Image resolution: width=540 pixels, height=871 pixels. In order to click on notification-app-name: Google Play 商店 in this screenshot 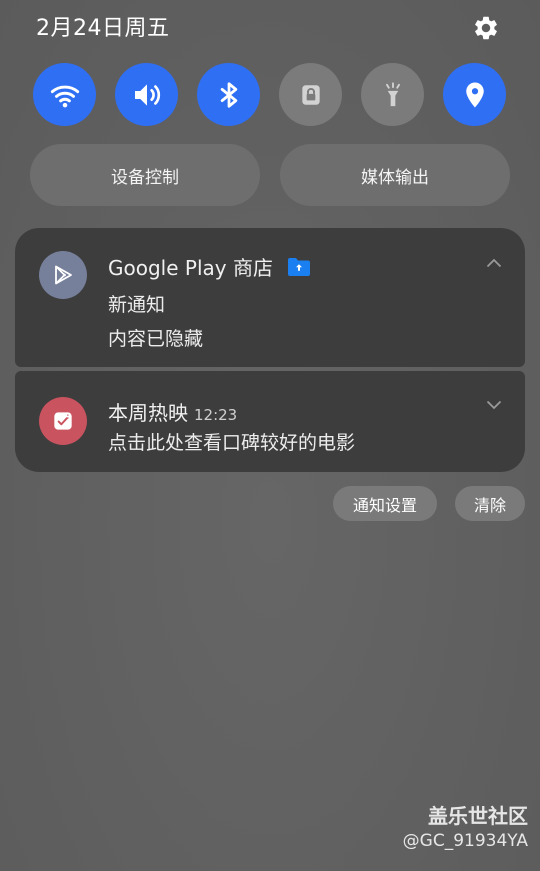, I will do `click(209, 266)`.